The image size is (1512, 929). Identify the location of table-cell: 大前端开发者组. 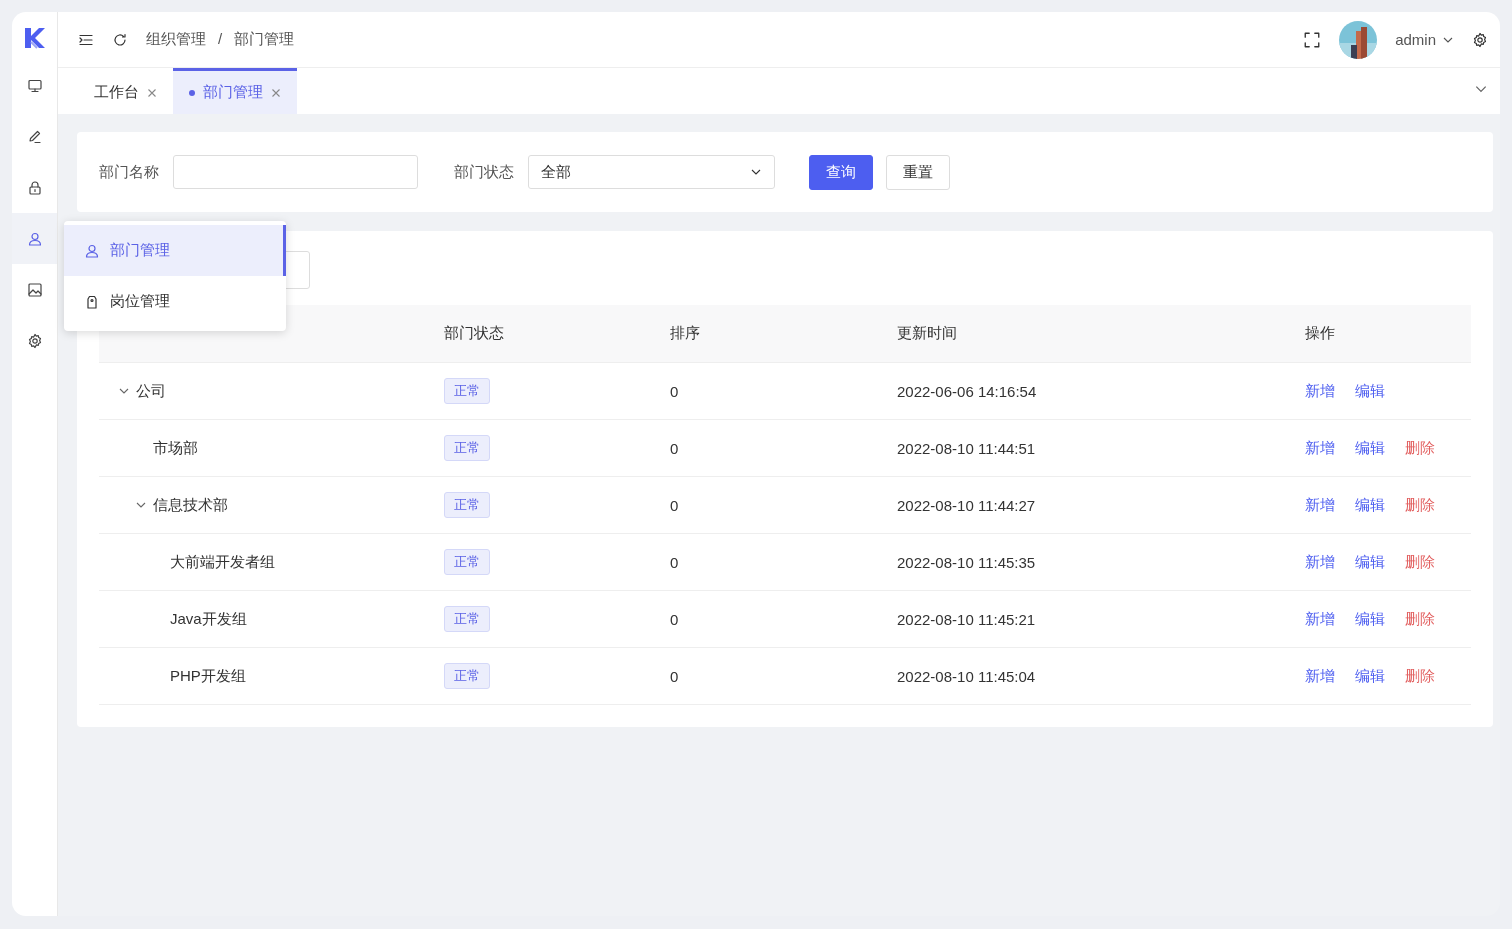
(222, 562).